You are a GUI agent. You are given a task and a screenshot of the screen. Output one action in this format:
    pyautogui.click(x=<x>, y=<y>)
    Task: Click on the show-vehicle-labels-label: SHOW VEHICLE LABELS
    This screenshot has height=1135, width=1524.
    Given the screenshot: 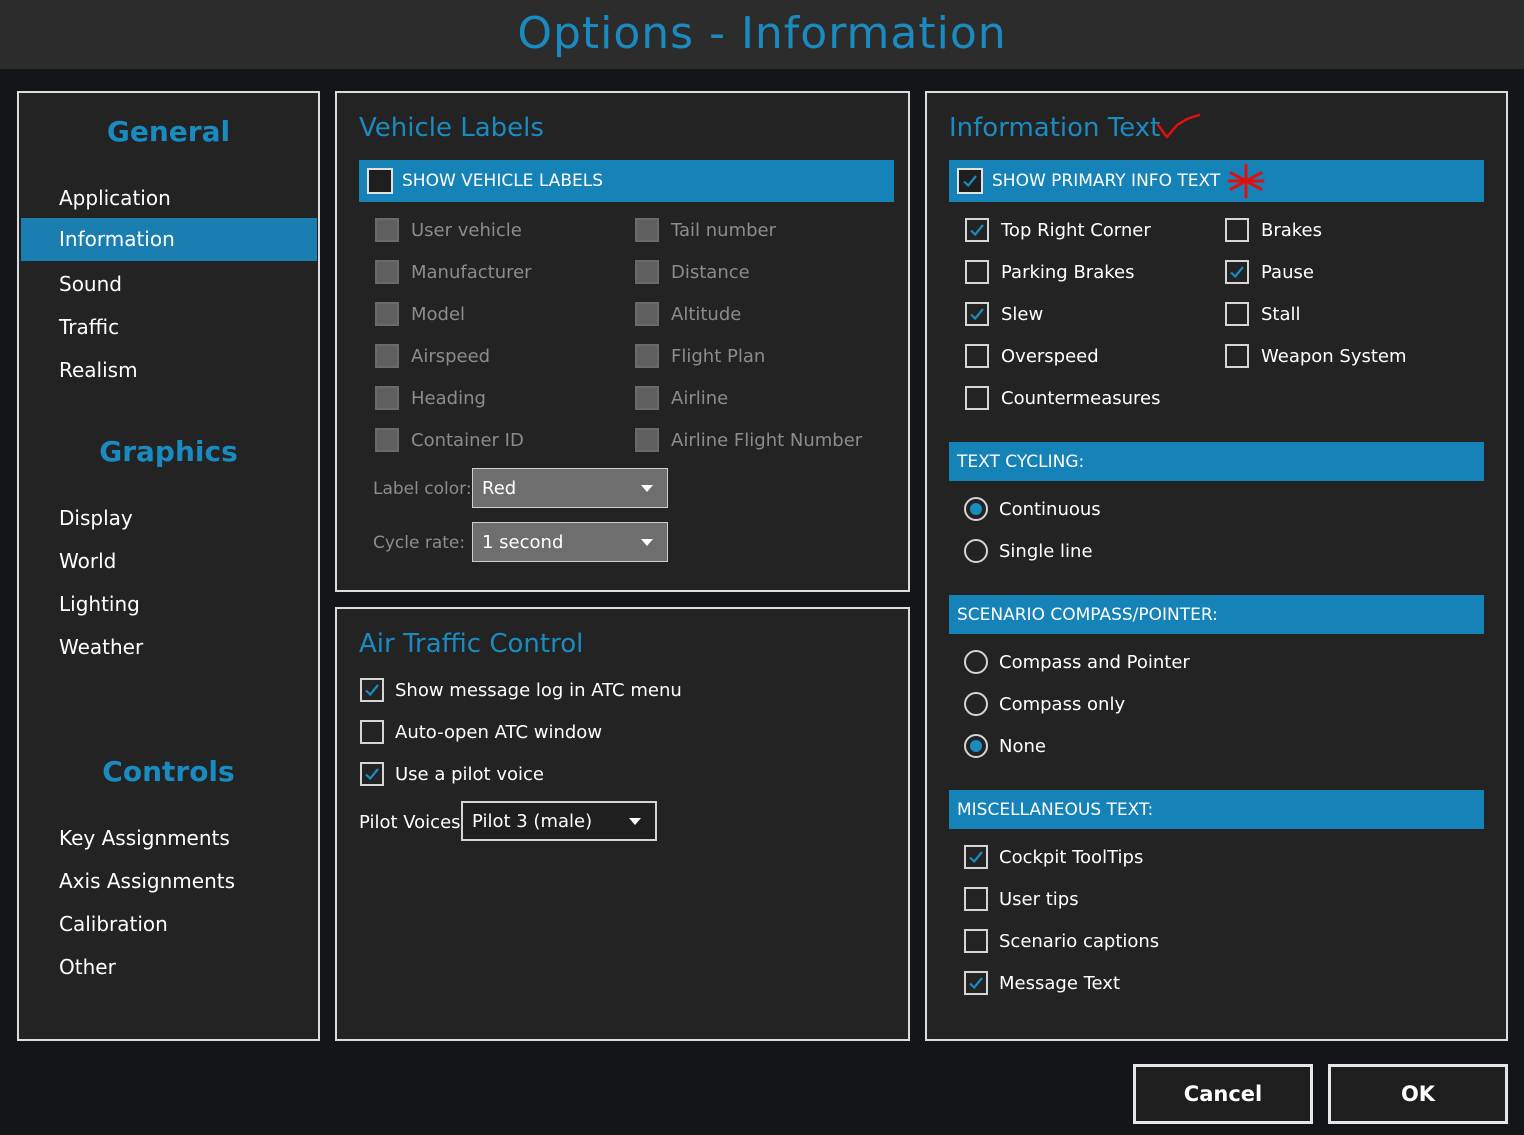 What is the action you would take?
    pyautogui.click(x=502, y=181)
    